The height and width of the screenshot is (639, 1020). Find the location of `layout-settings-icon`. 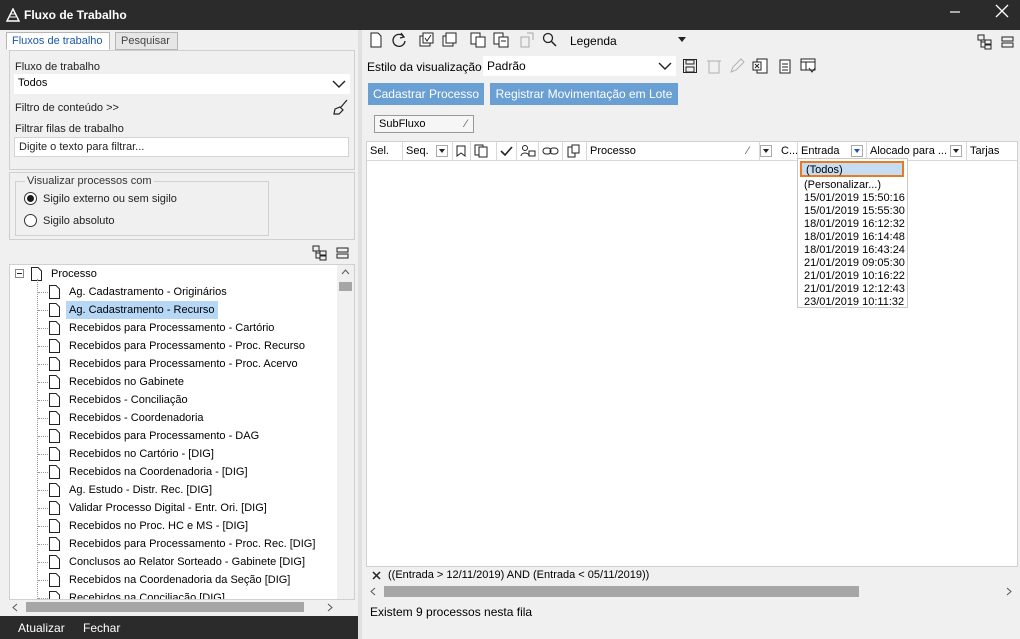

layout-settings-icon is located at coordinates (808, 66).